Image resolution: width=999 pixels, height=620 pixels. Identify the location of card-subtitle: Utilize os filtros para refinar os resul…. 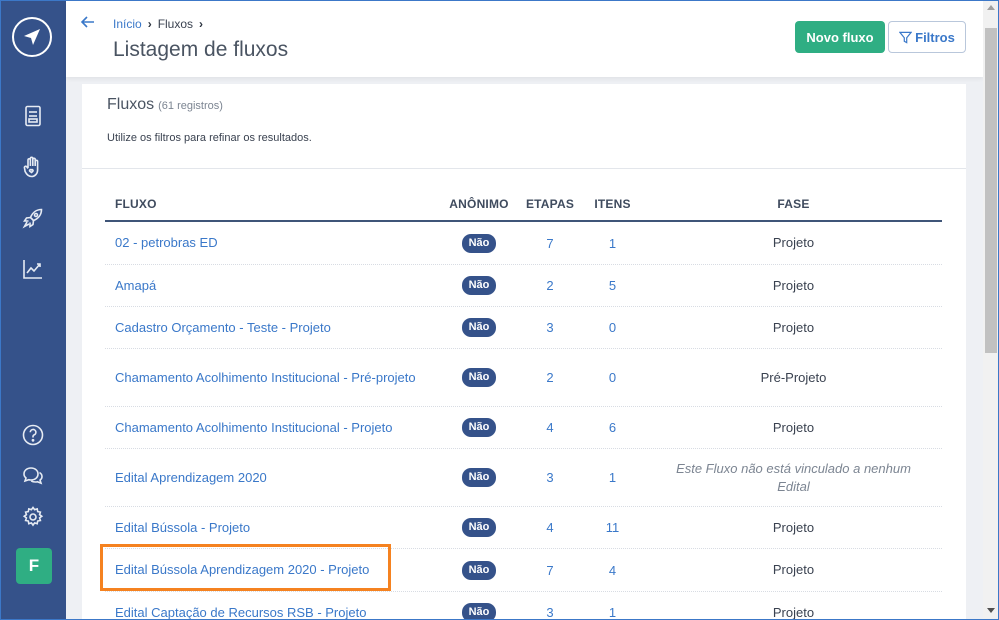
(209, 138).